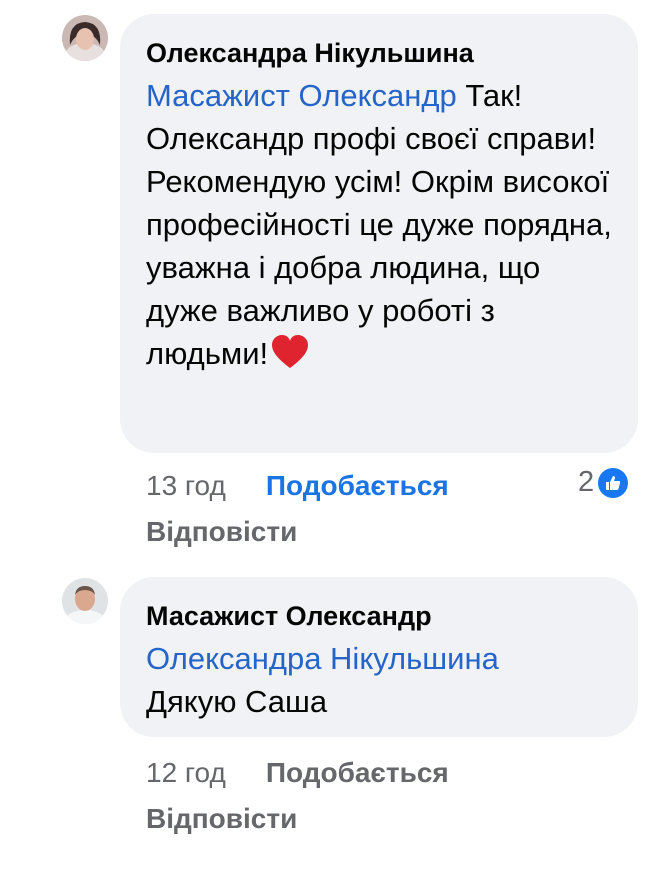 This screenshot has height=869, width=662. What do you see at coordinates (237, 701) in the screenshot?
I see `comment-body: Дякую Саша` at bounding box center [237, 701].